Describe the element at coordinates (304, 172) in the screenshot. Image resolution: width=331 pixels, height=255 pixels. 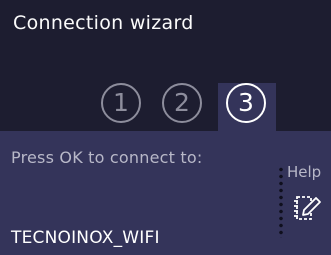
I see `help-label: Help` at that location.